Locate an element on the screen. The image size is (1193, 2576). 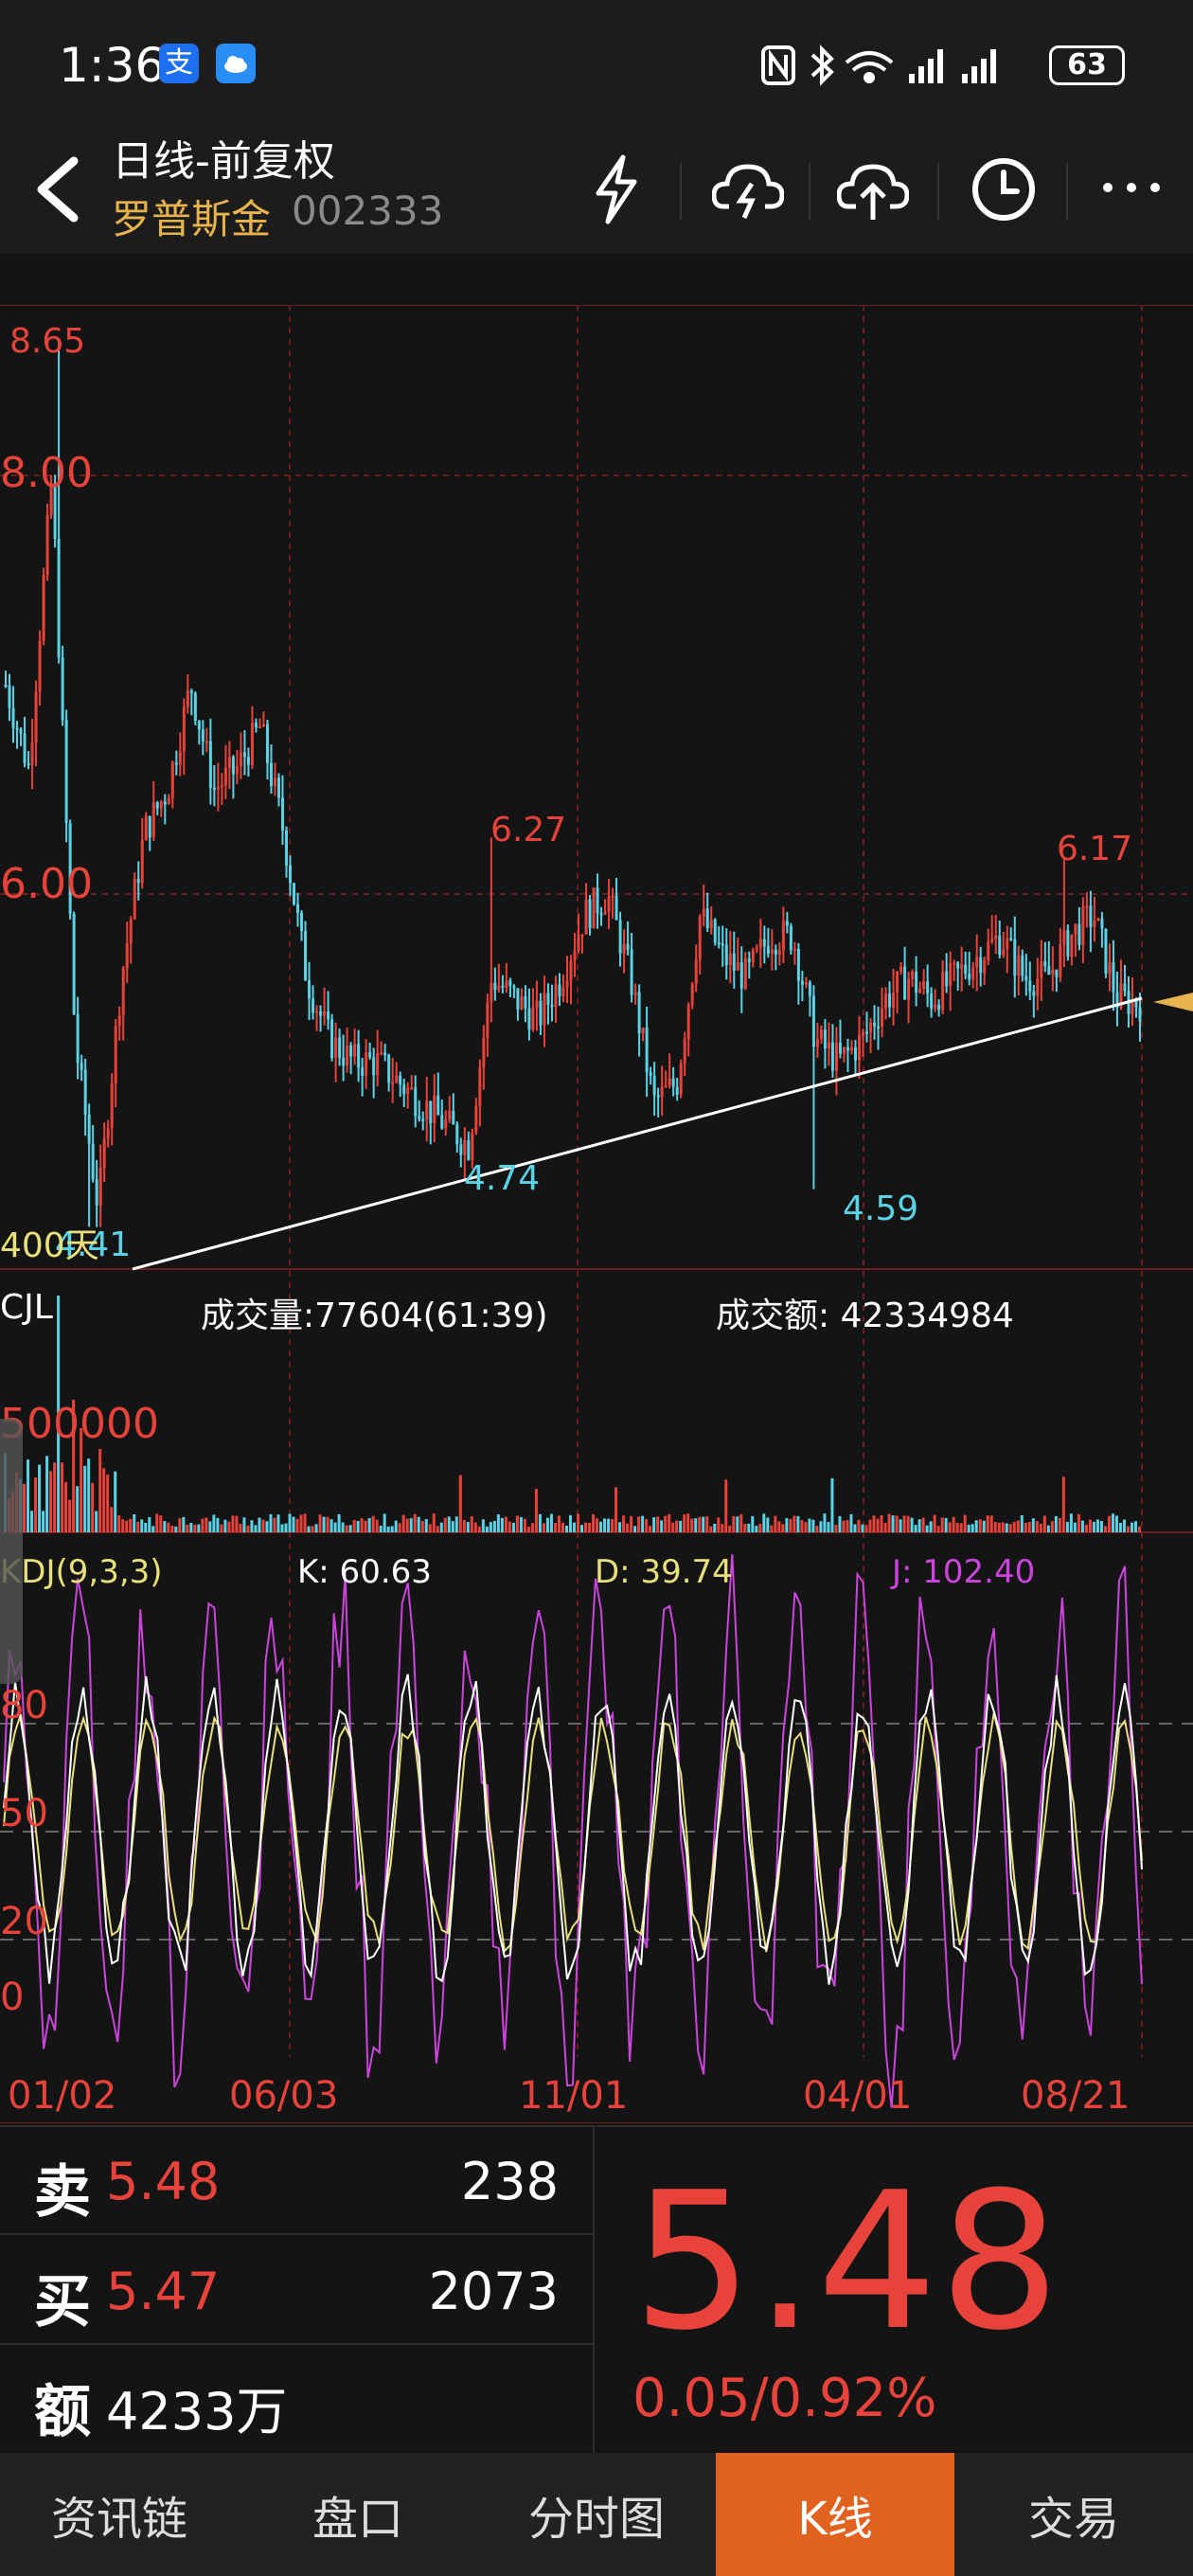
tab-2: 分时图 is located at coordinates (596, 2514).